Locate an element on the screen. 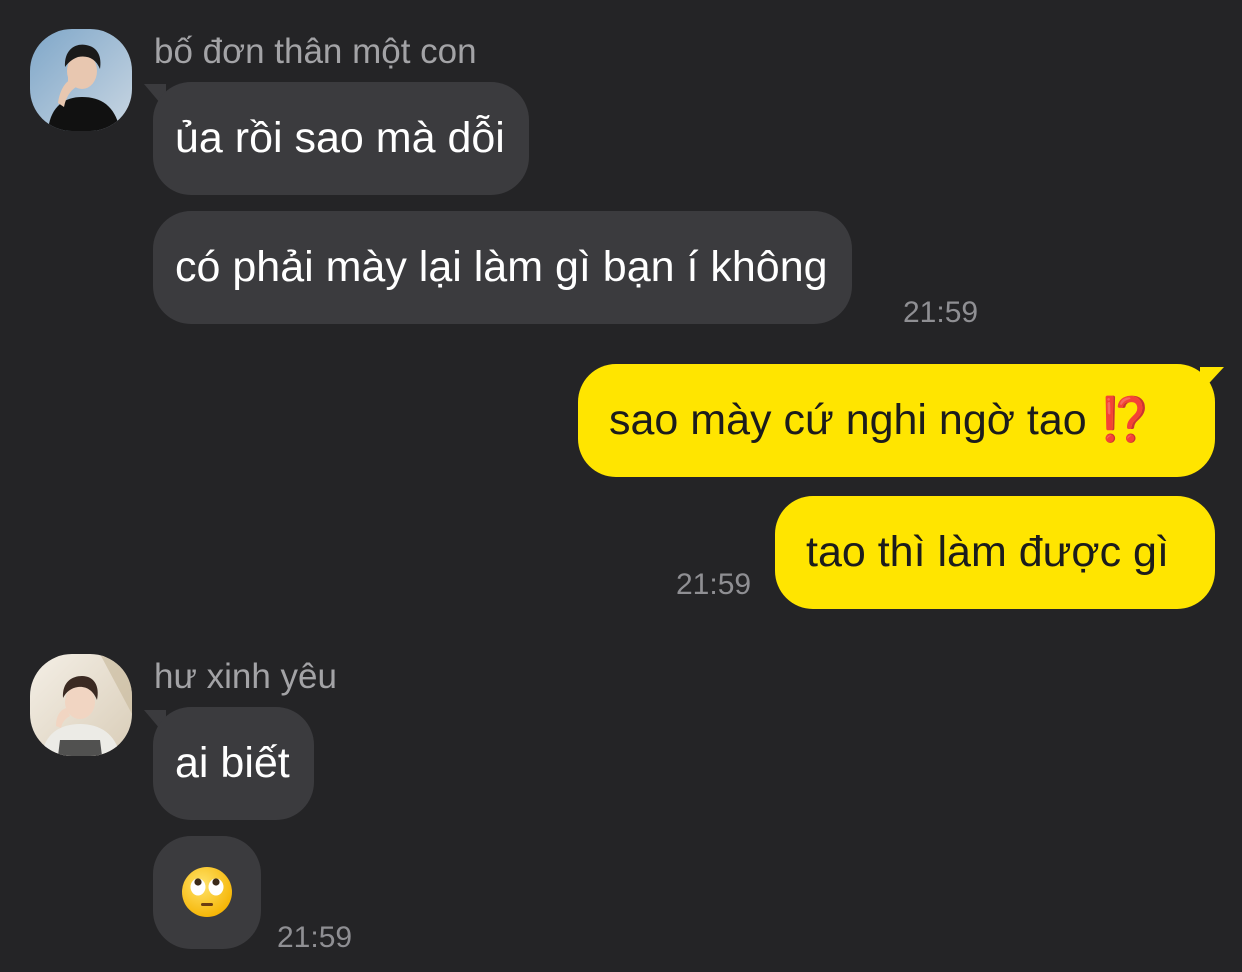 The height and width of the screenshot is (972, 1242). message-text: sao mày cứ nghi ngờ tao ⁉️ is located at coordinates (881, 420).